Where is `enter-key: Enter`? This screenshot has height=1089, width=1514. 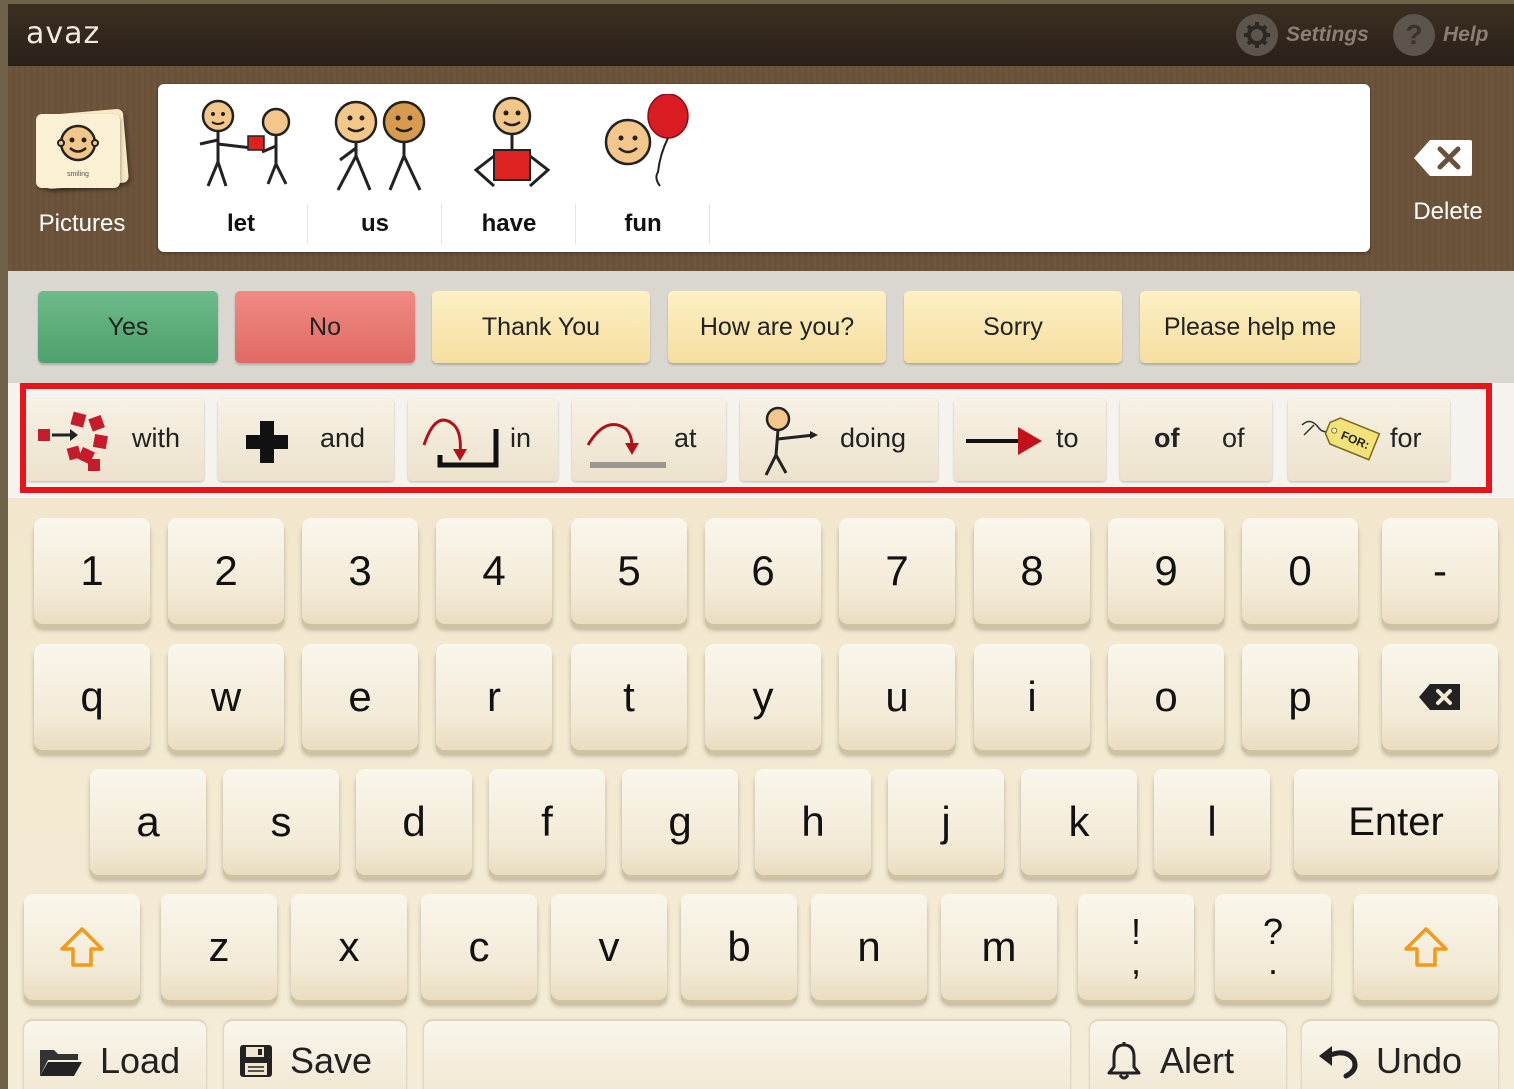
enter-key: Enter is located at coordinates (1396, 822).